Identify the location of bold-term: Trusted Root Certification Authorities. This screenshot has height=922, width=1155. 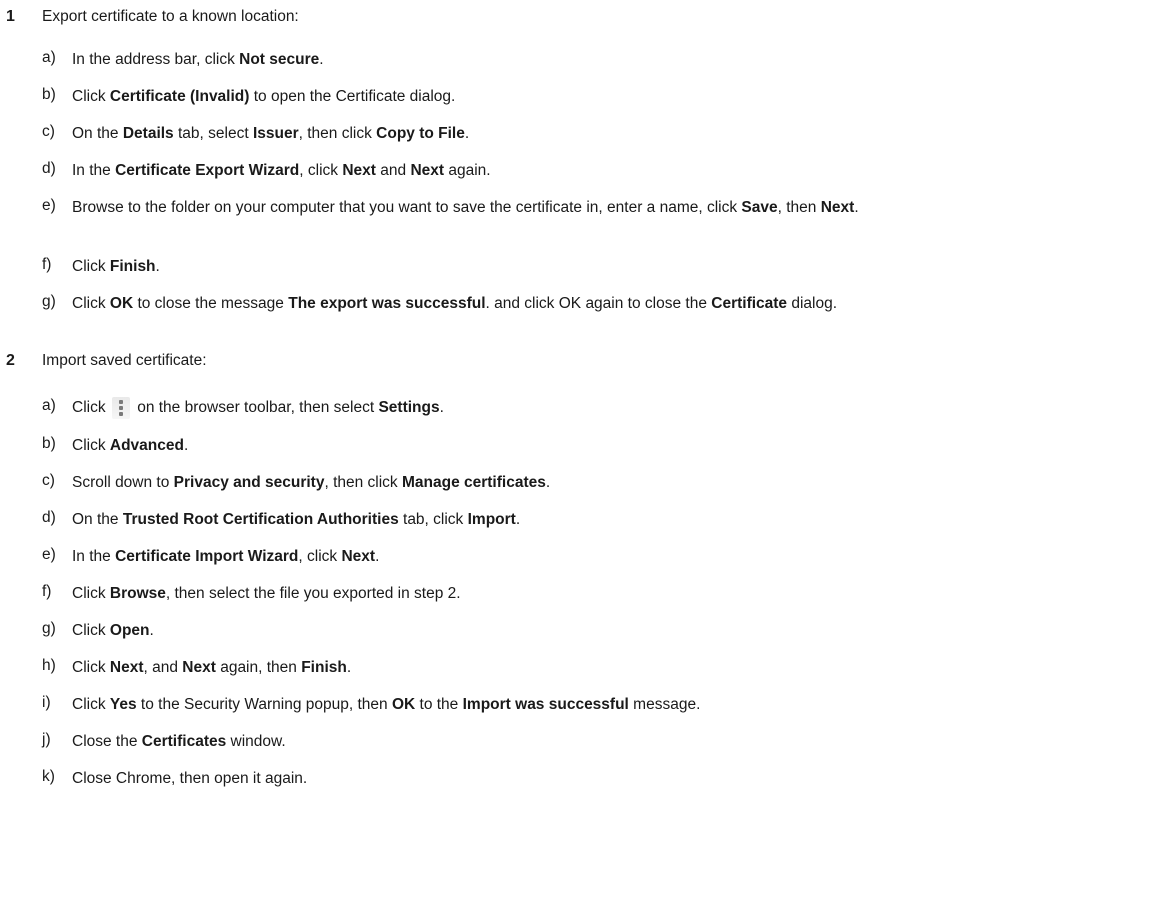
(260, 519).